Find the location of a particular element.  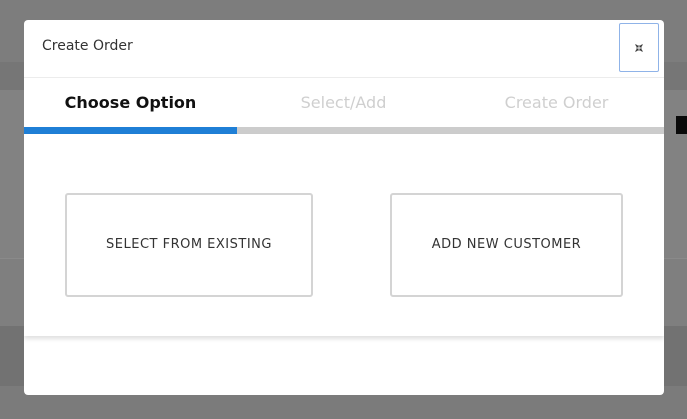

collapse-modal-button is located at coordinates (639, 47).